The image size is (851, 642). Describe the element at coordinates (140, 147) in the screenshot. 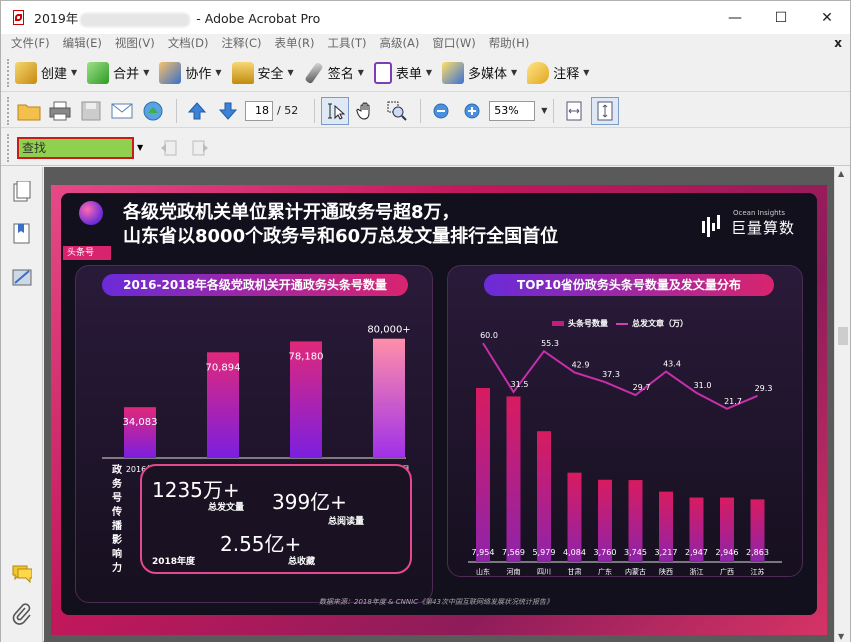

I see `find-dropdown-icon: ▼` at that location.